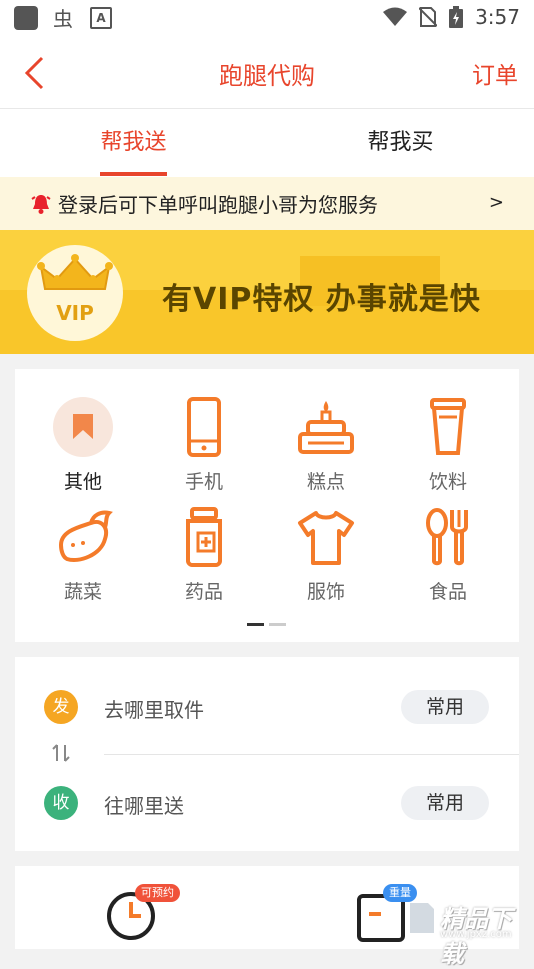 The image size is (534, 969). What do you see at coordinates (267, 707) in the screenshot?
I see `pickup-address-row: 发 去哪里取件 常用` at bounding box center [267, 707].